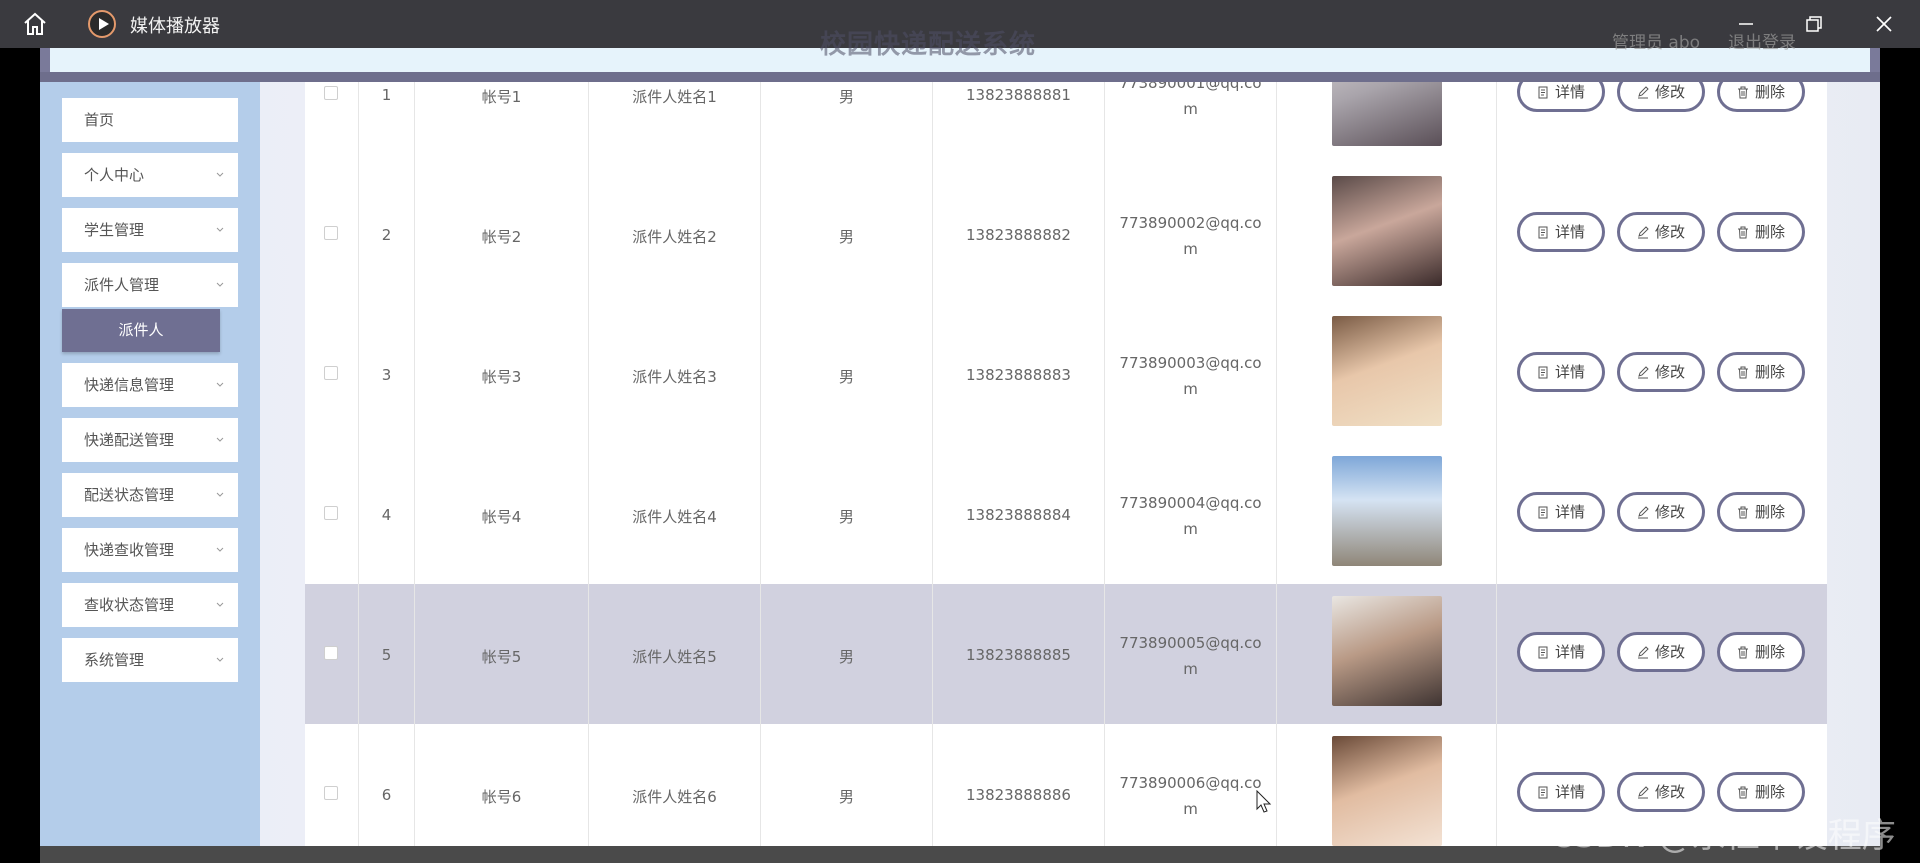 The height and width of the screenshot is (863, 1920). I want to click on logout-link: 退出登录, so click(1762, 40).